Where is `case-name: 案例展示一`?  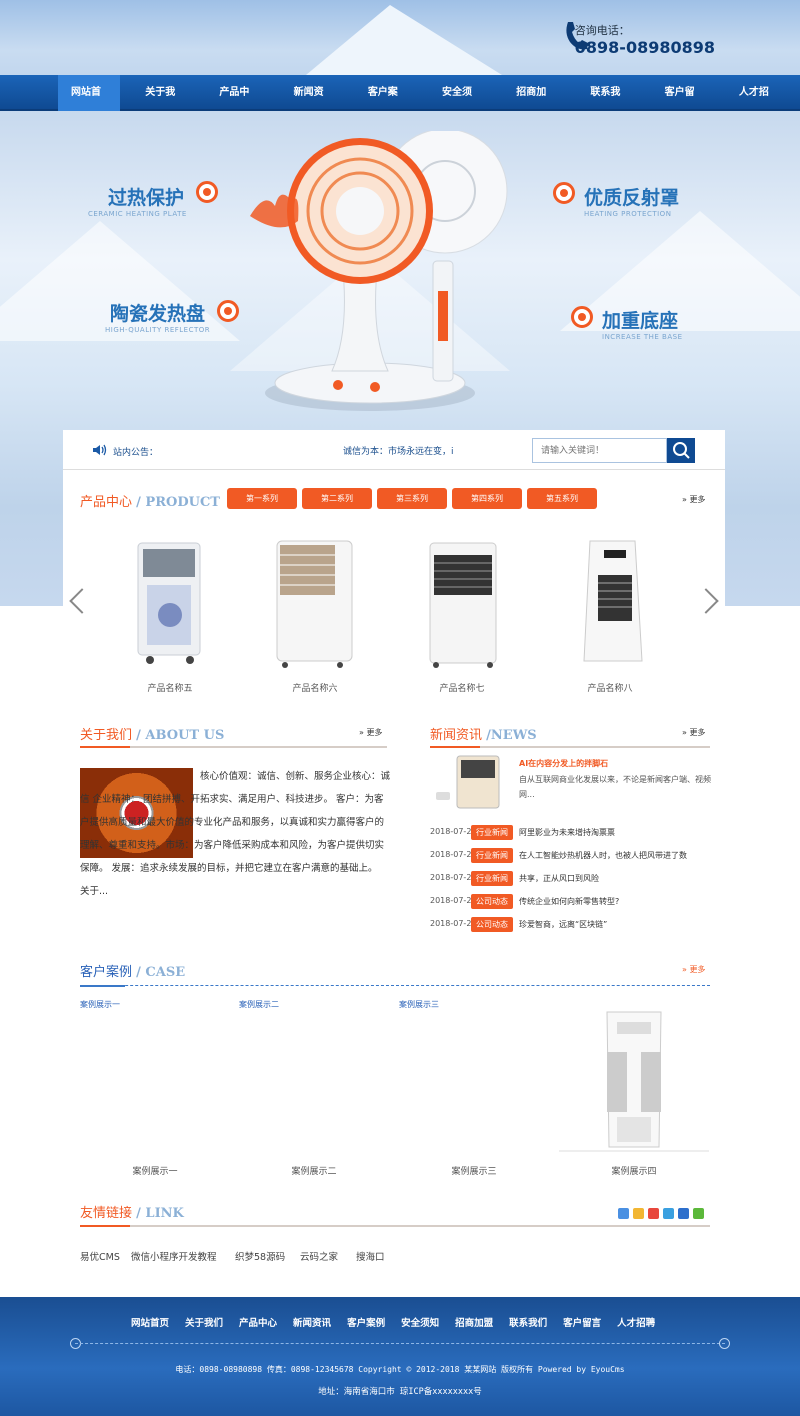 case-name: 案例展示一 is located at coordinates (155, 1172).